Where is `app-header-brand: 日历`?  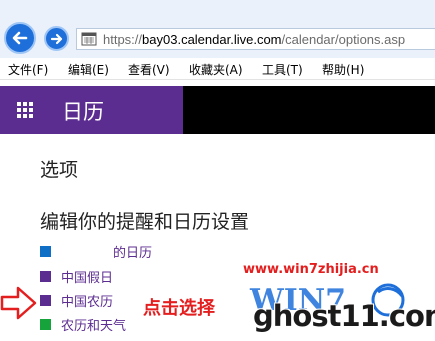
app-header-brand: 日历 is located at coordinates (91, 110).